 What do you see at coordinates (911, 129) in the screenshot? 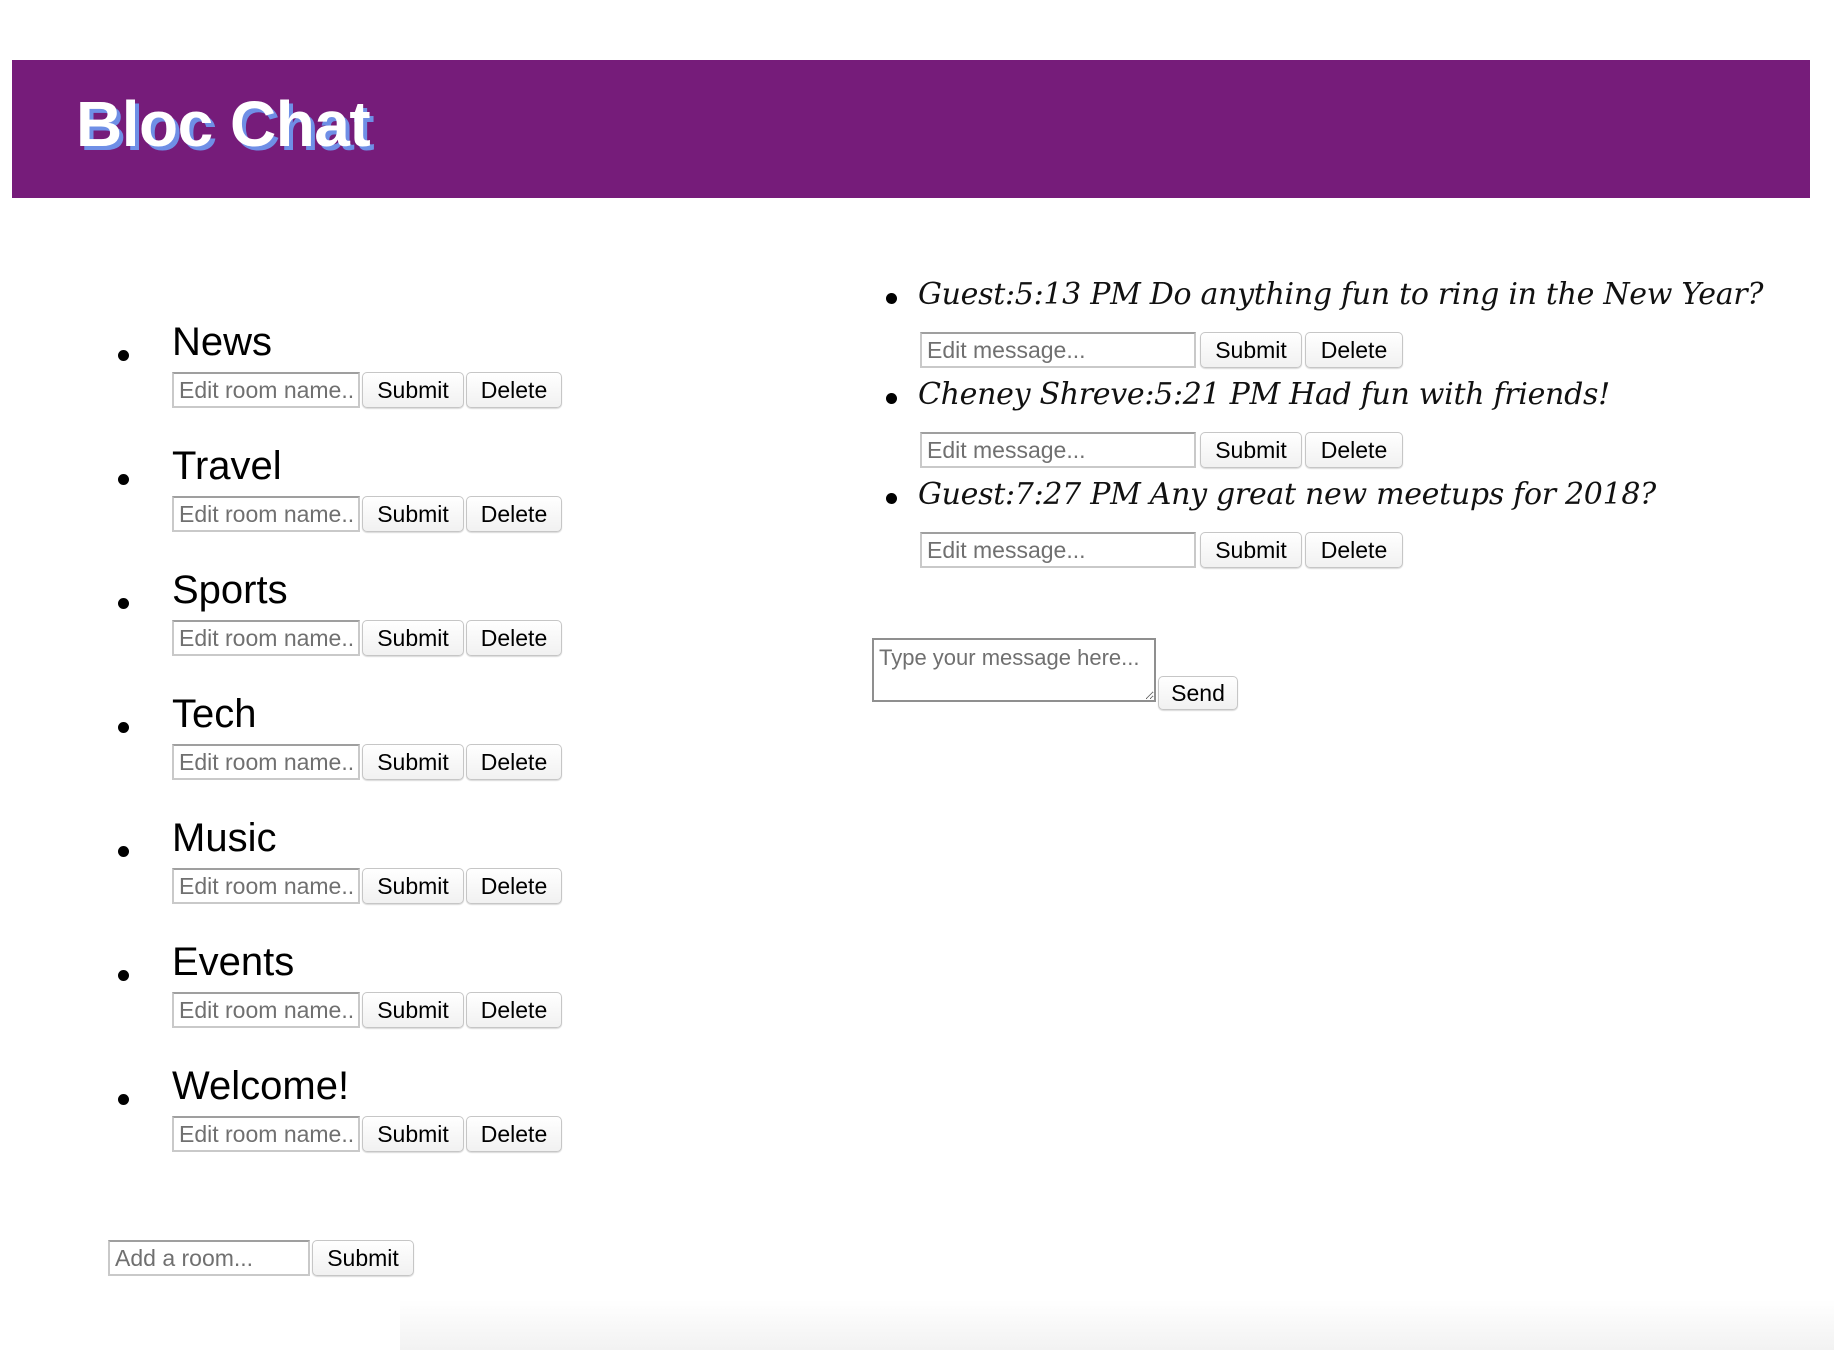
I see `app-header: Bloc Chat` at bounding box center [911, 129].